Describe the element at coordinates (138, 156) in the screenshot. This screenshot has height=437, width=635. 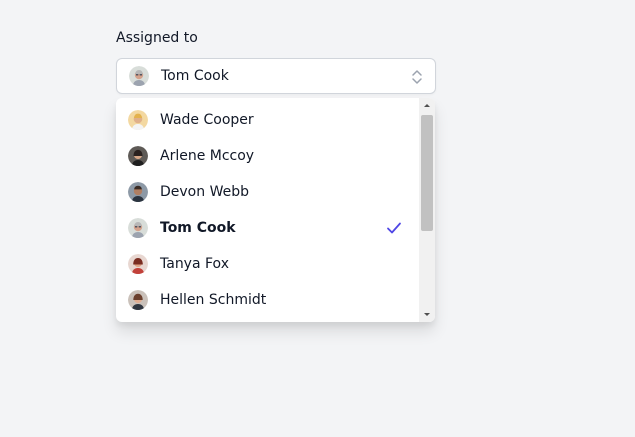
I see `avatar-arlene-mccoy` at that location.